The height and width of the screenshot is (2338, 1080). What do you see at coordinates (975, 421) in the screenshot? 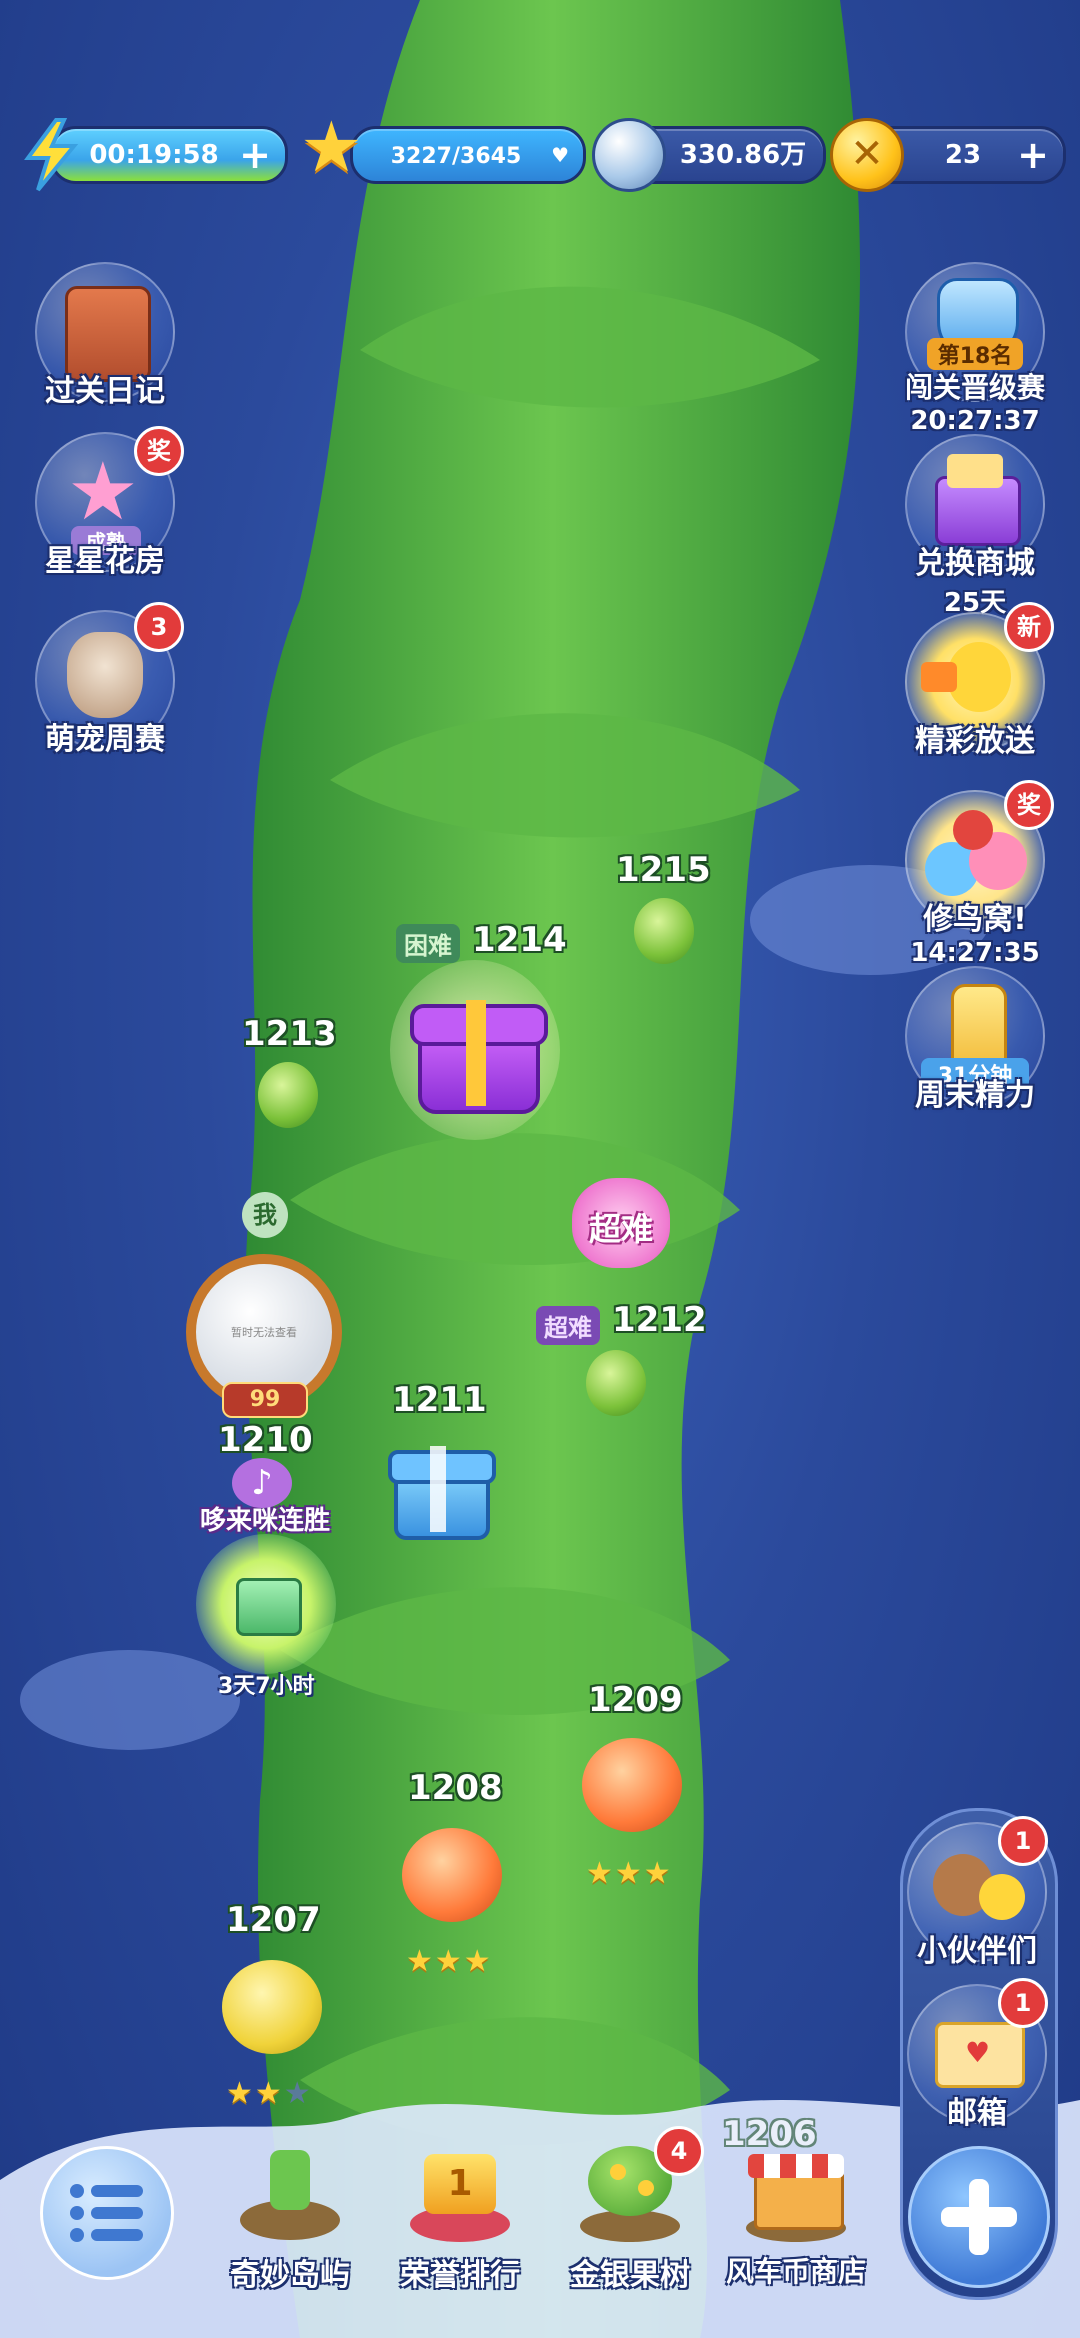
I see `promotion-contest-timer: 20:27:37` at bounding box center [975, 421].